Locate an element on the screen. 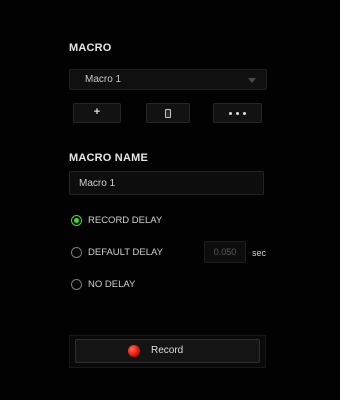 The height and width of the screenshot is (400, 340). record-button-label: Record is located at coordinates (167, 350).